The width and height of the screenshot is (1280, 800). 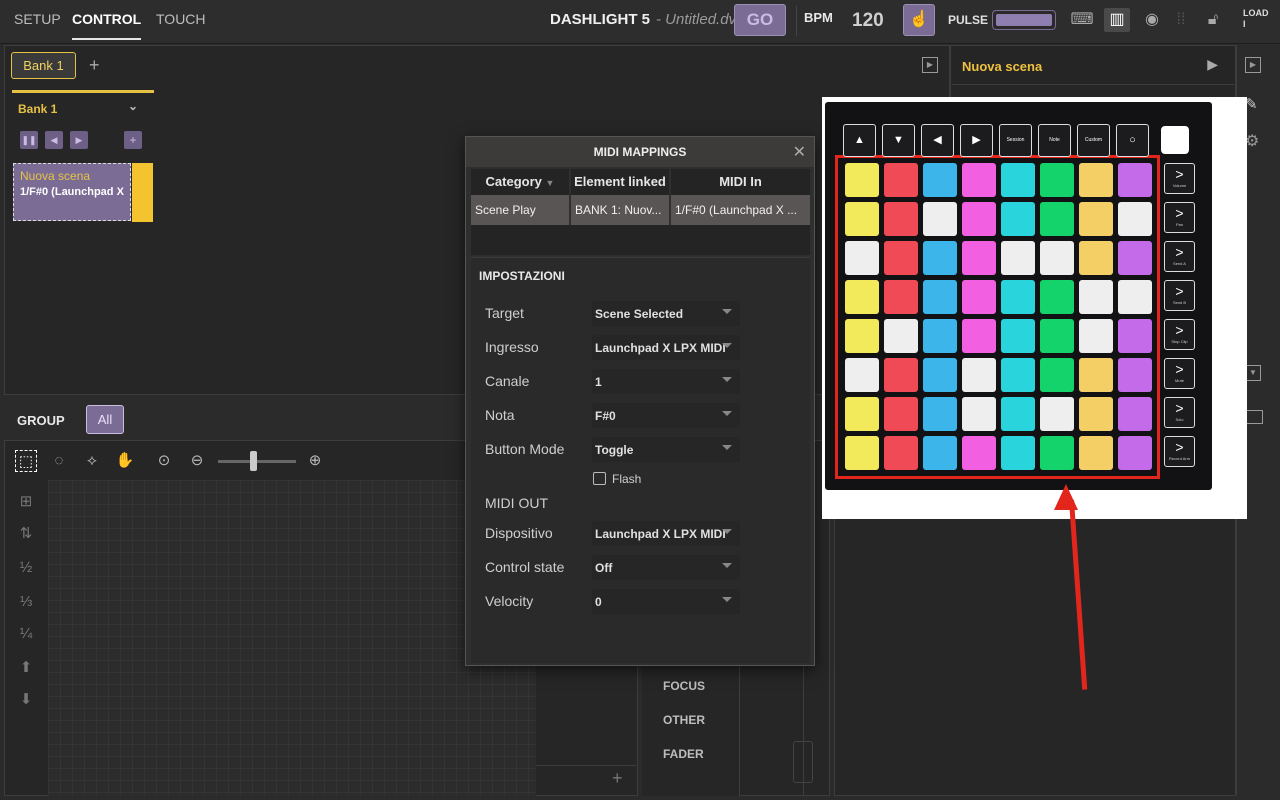 I want to click on scene-name: Nuova scena, so click(x=55, y=176).